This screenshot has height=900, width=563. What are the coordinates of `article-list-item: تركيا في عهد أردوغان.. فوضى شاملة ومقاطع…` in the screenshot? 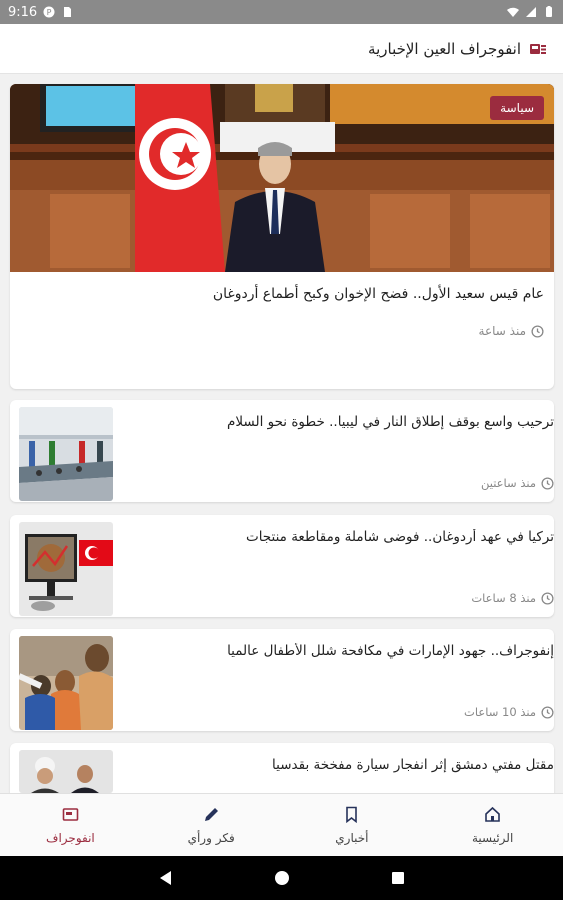 It's located at (282, 566).